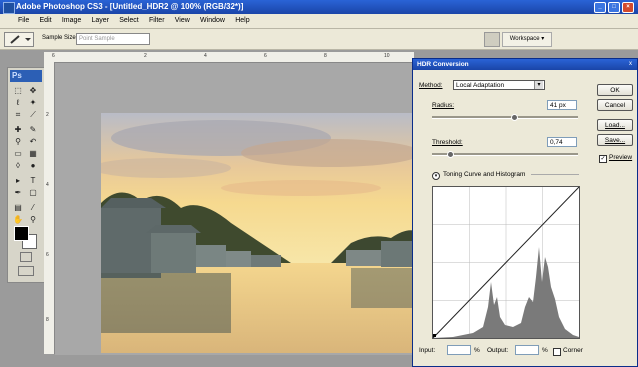 The width and height of the screenshot is (638, 367). I want to click on slice-tool-icon: ⟋, so click(33, 114).